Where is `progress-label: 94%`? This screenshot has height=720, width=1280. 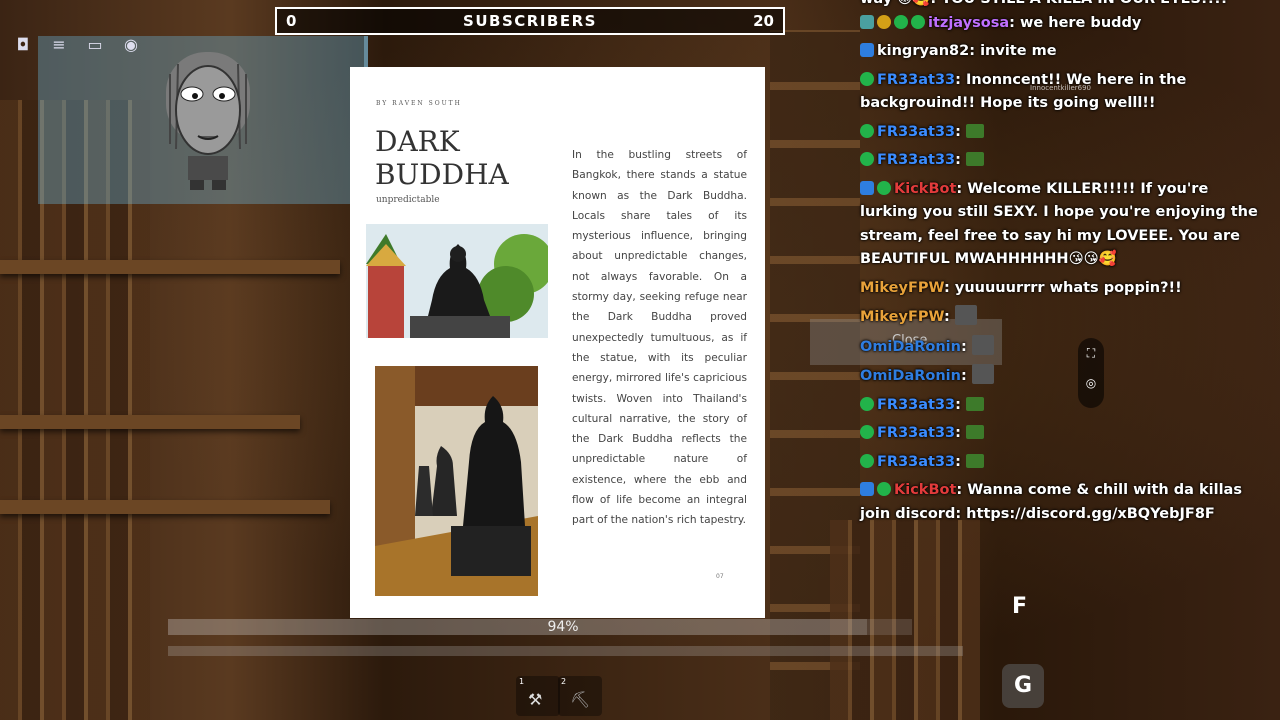
progress-label: 94% is located at coordinates (563, 627).